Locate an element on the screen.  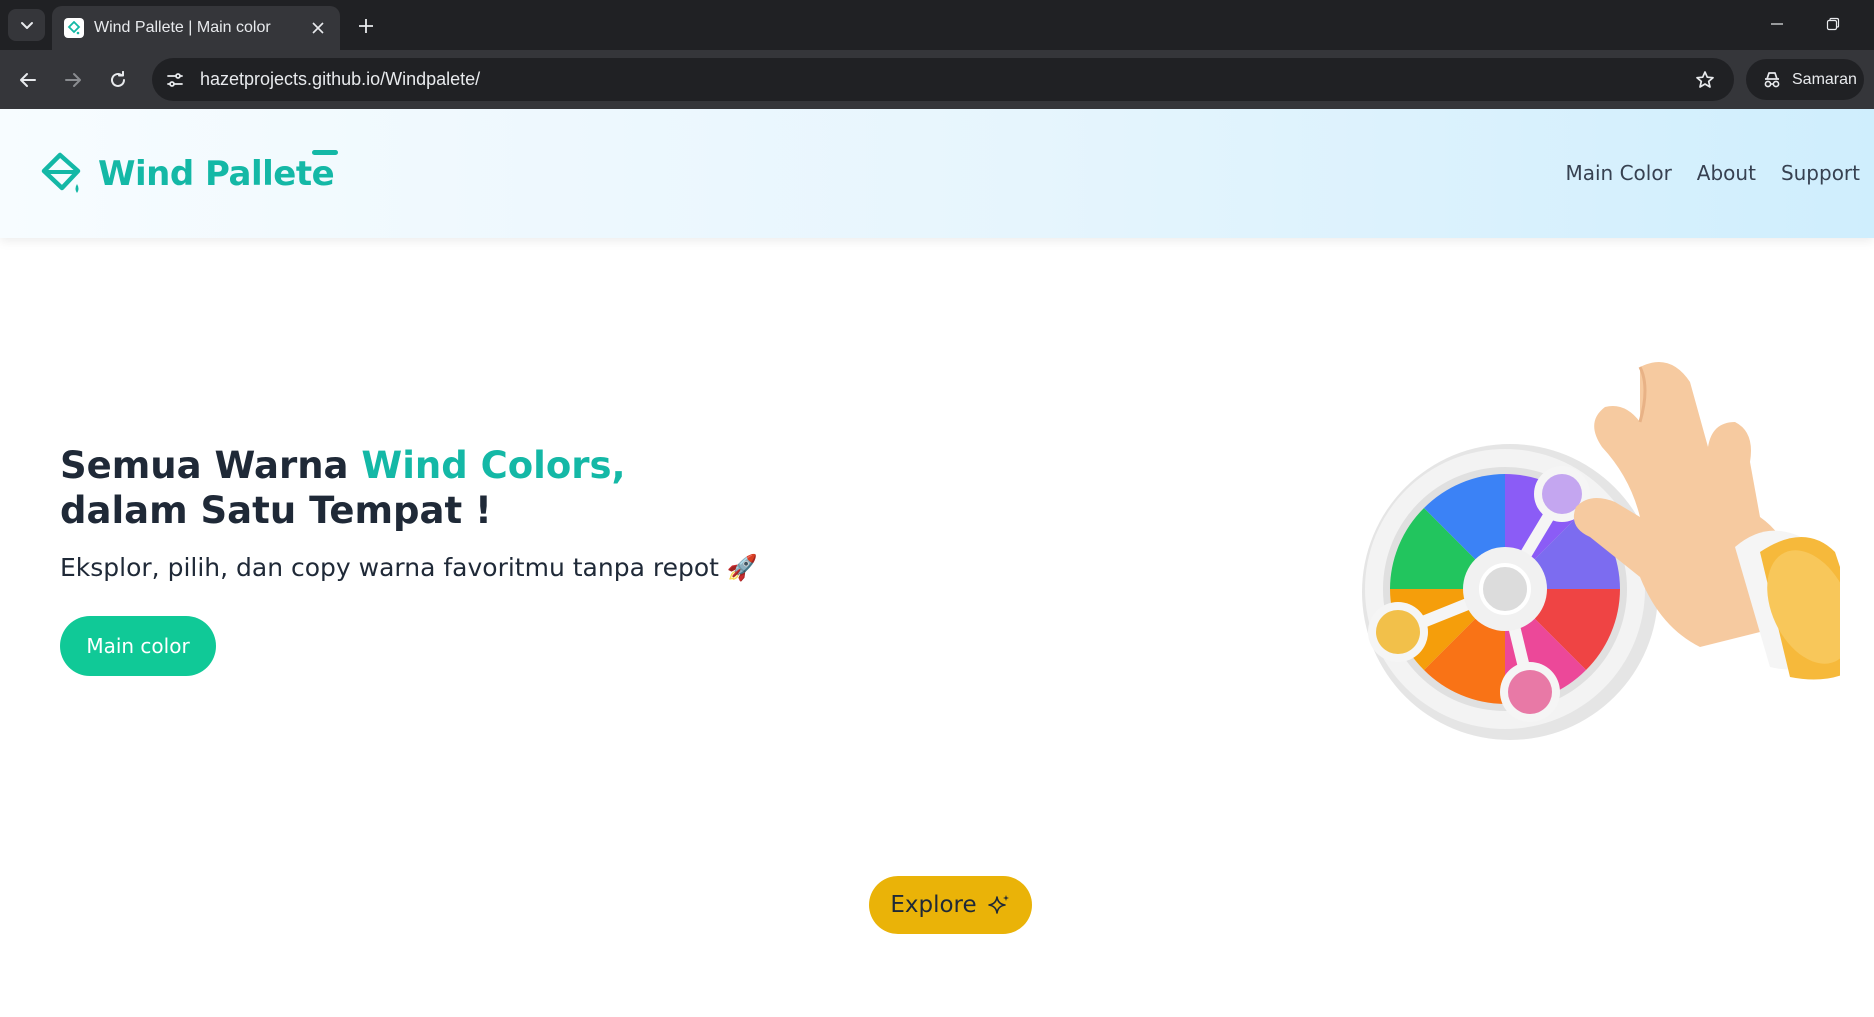
chevron-down-icon is located at coordinates (26, 25).